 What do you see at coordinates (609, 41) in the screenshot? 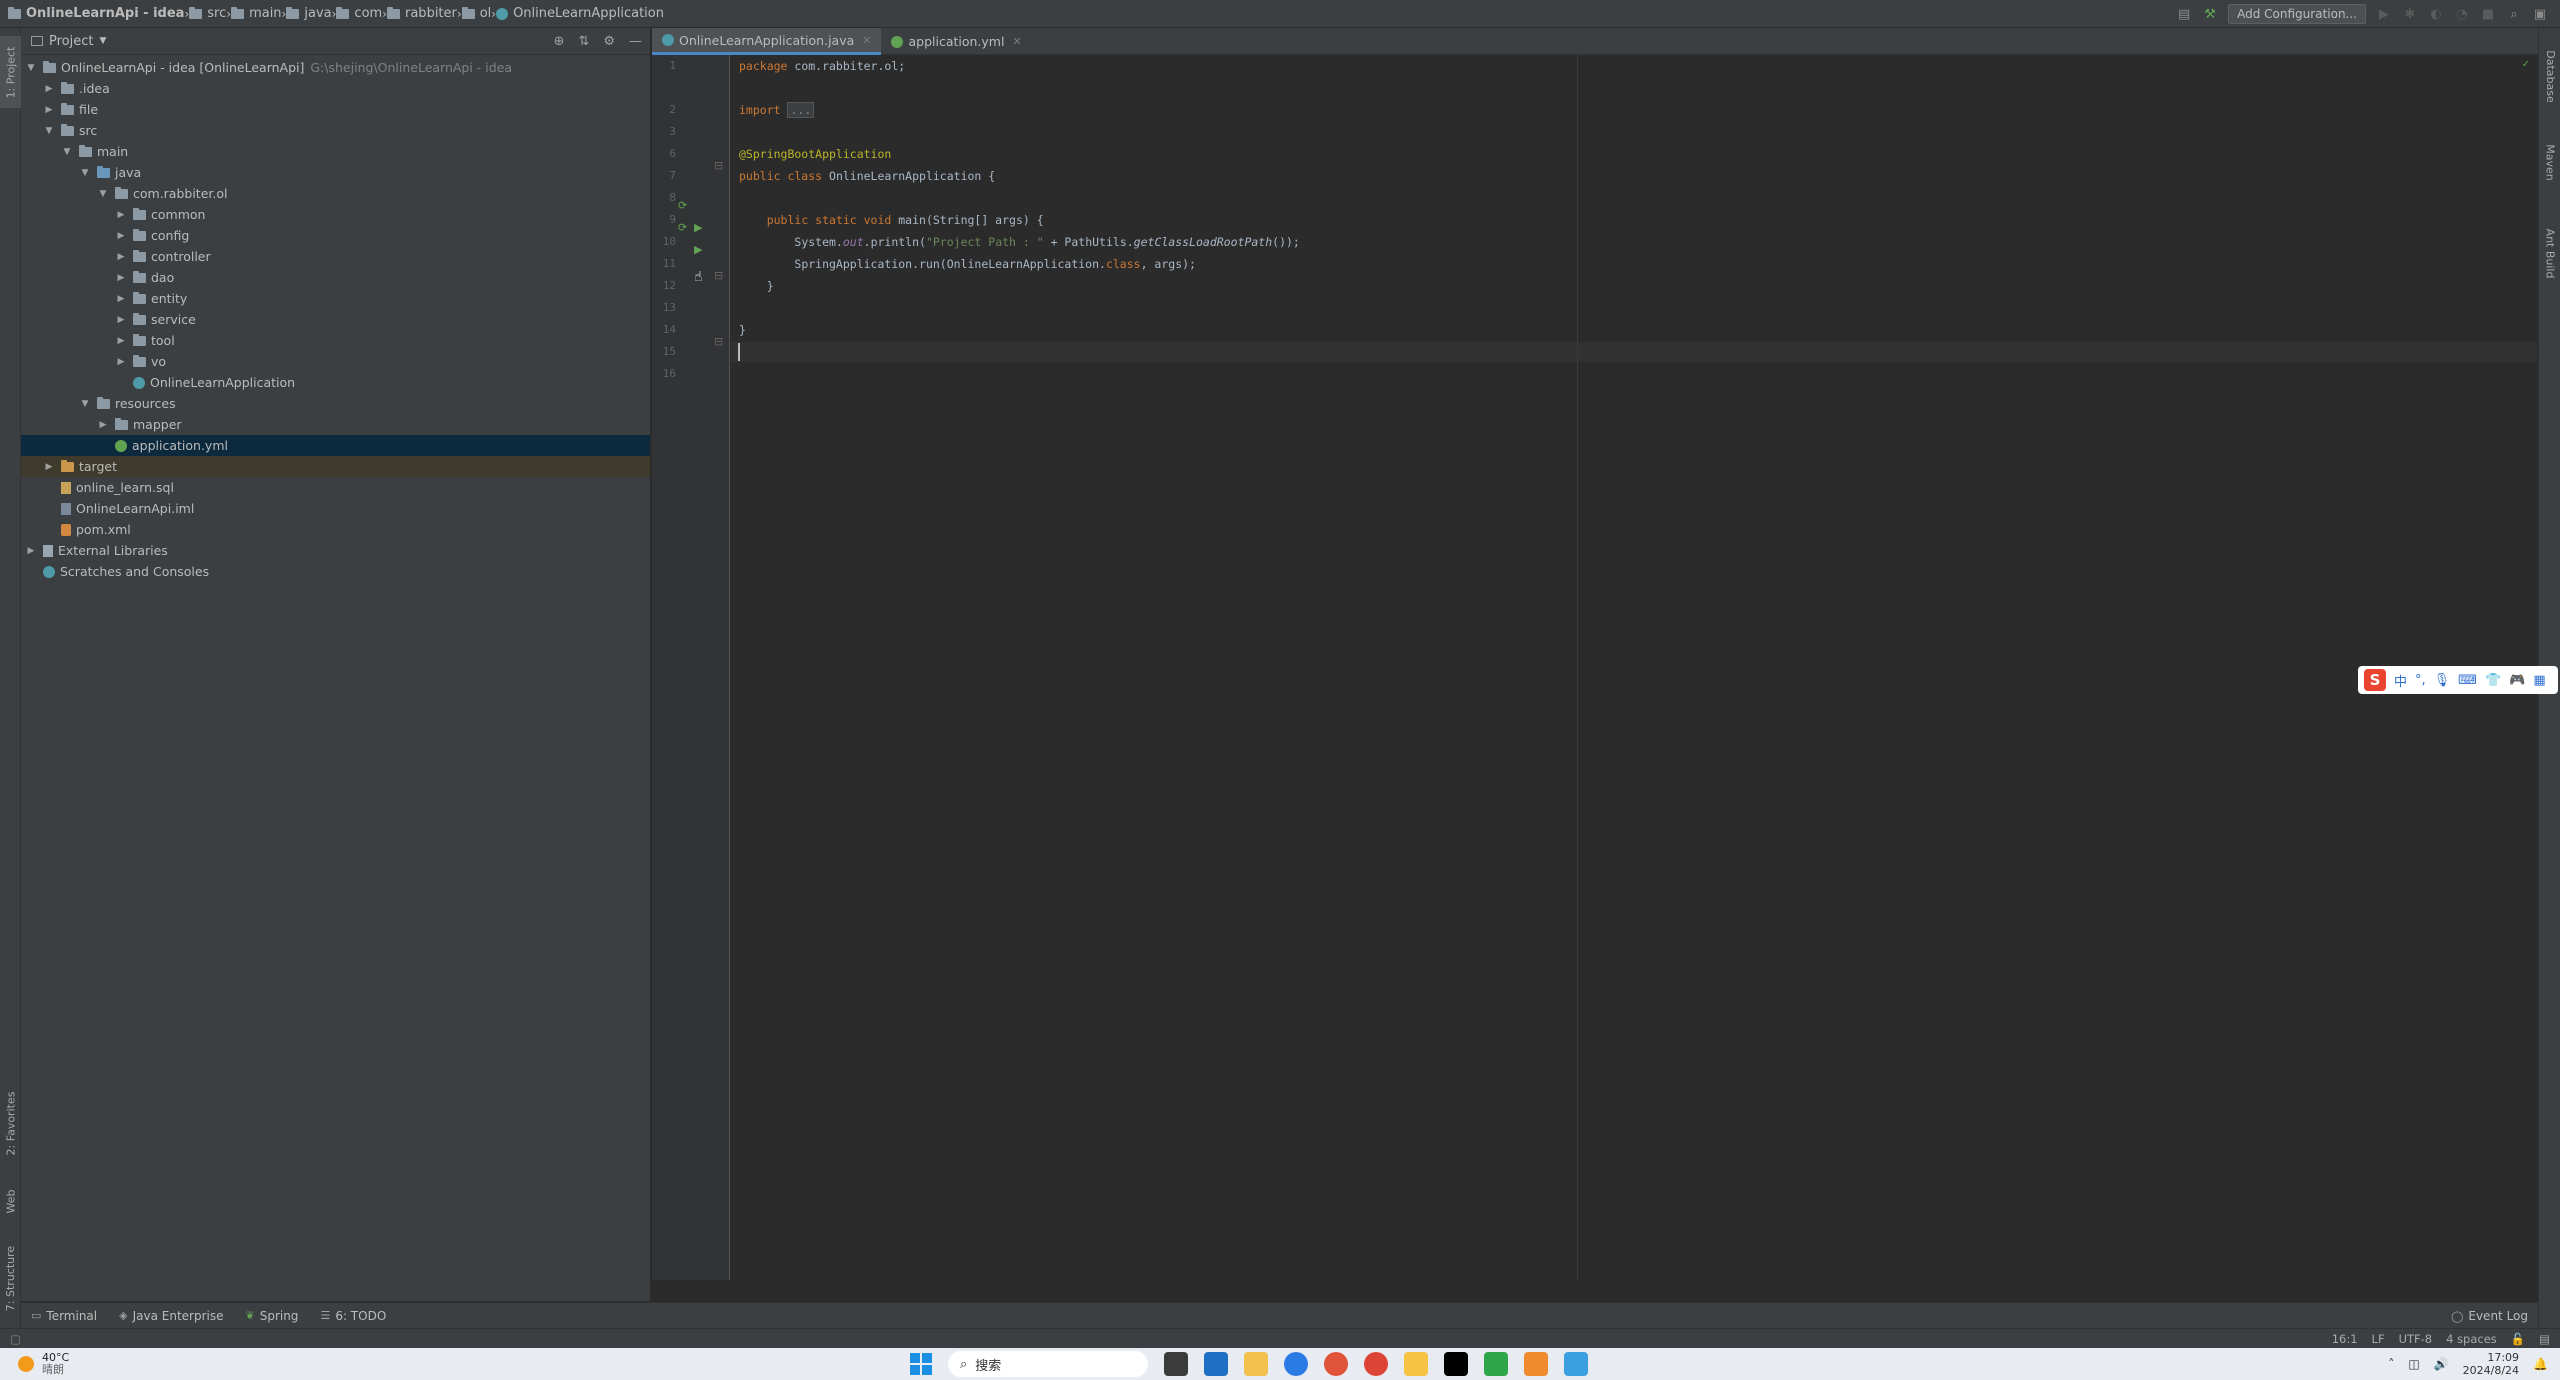
I see `gear-icon: ⚙` at bounding box center [609, 41].